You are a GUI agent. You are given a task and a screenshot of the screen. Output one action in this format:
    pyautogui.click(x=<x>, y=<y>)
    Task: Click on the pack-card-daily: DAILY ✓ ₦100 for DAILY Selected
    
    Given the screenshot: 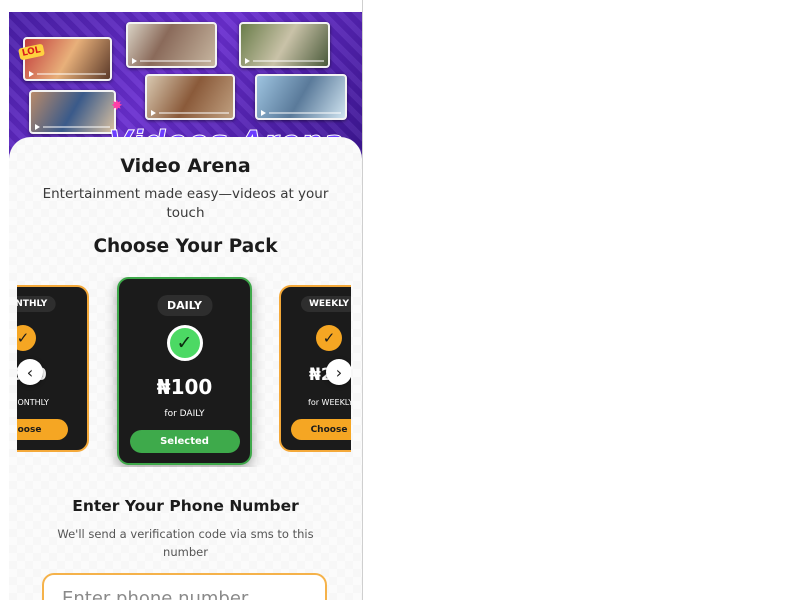 What is the action you would take?
    pyautogui.click(x=184, y=371)
    